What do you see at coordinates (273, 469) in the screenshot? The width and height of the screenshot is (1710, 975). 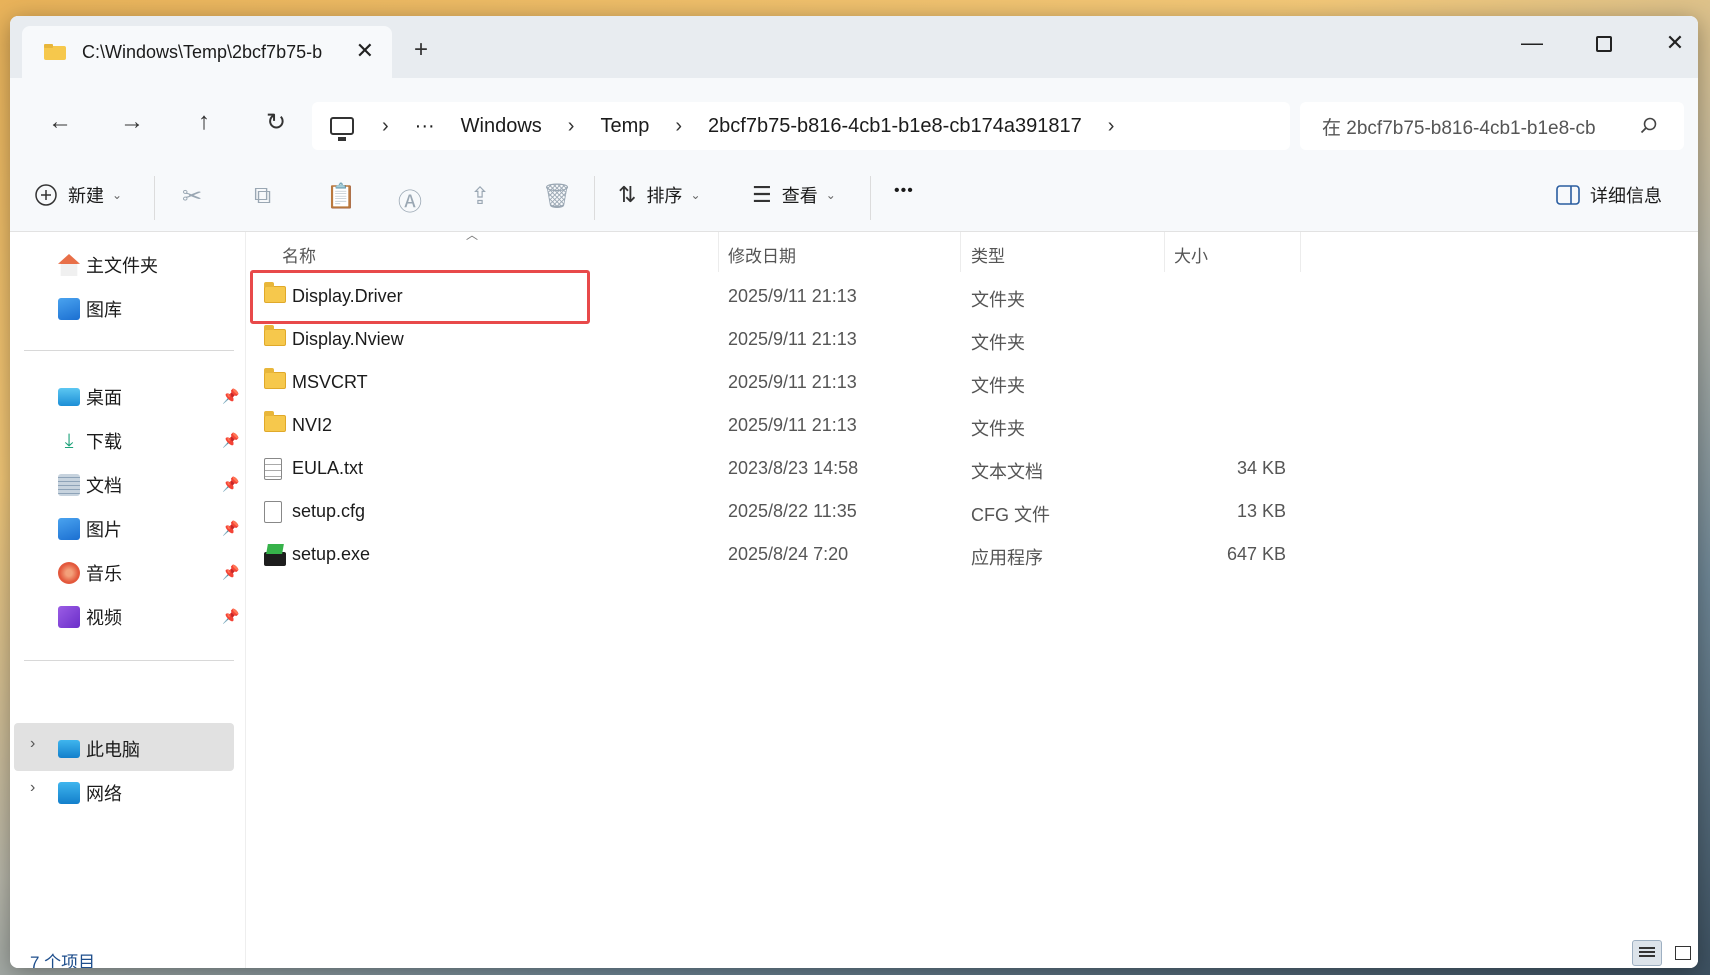 I see `text-file-icon` at bounding box center [273, 469].